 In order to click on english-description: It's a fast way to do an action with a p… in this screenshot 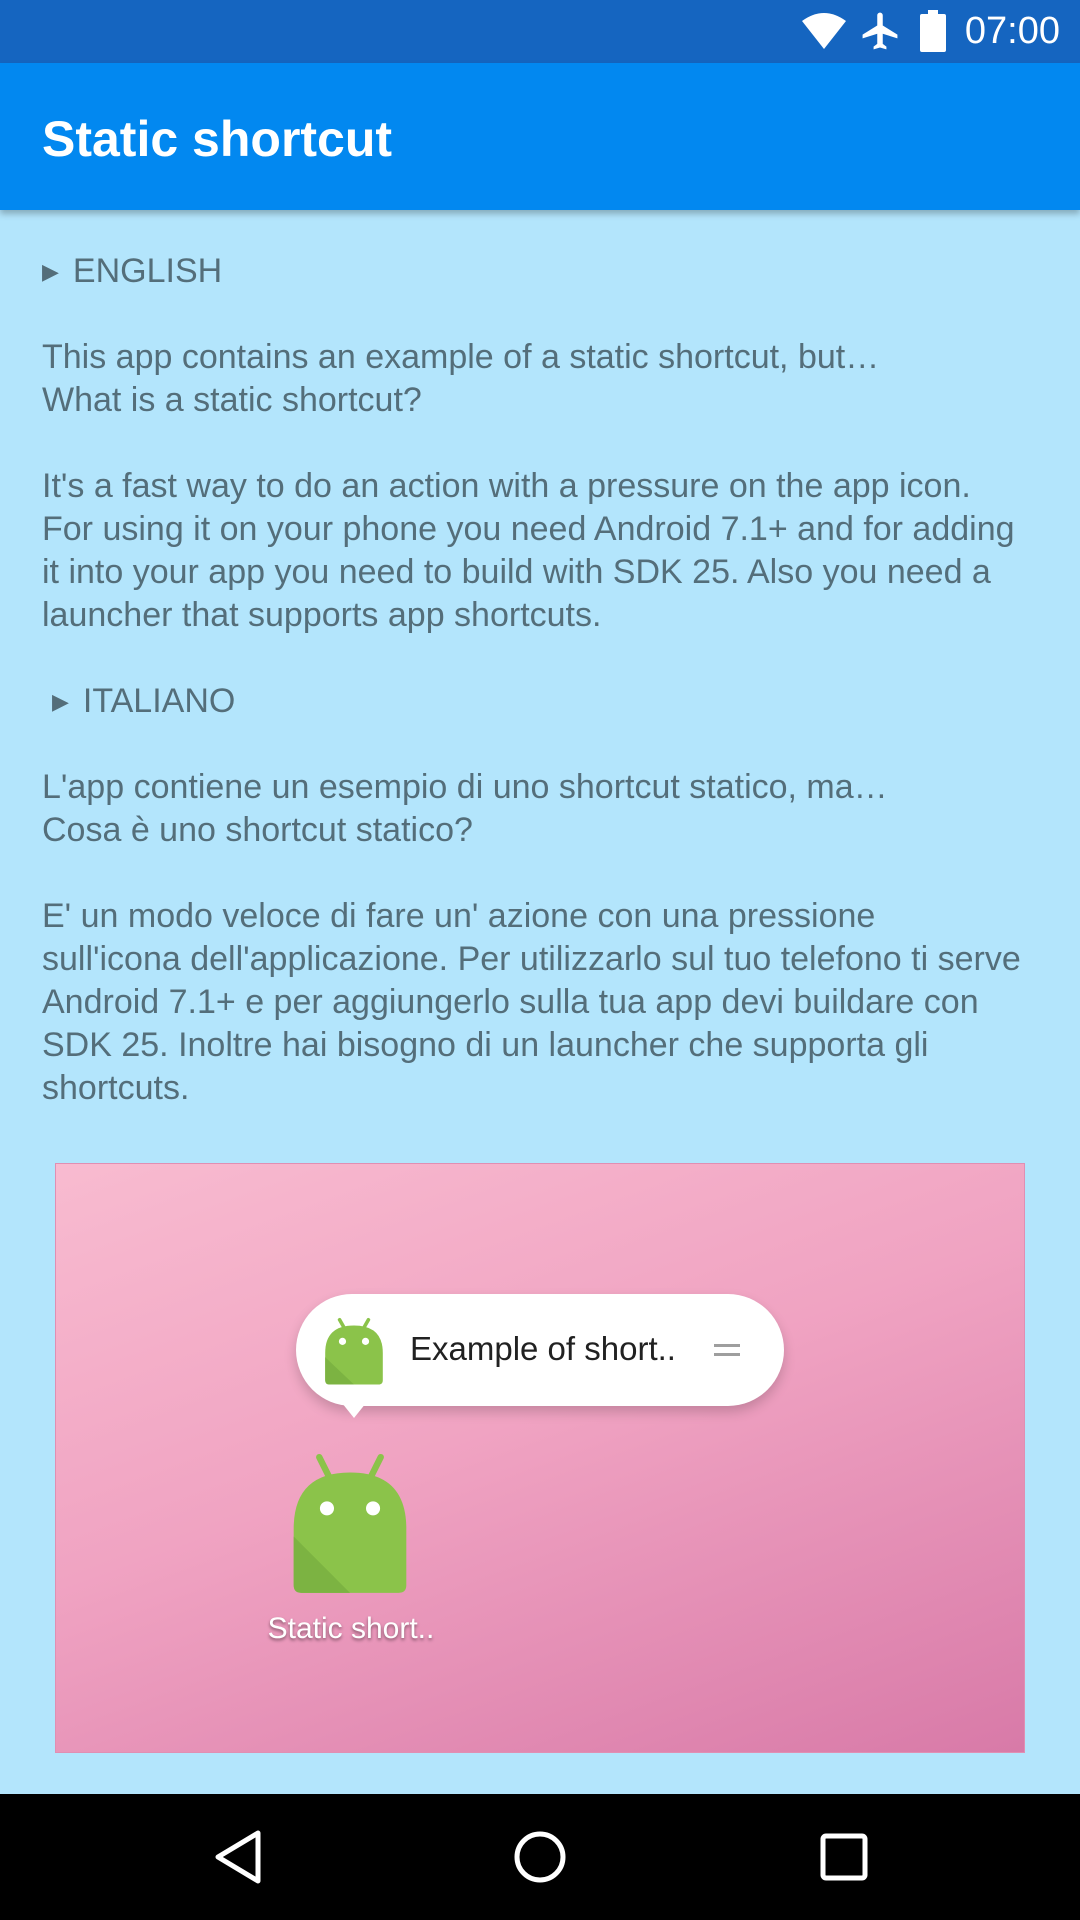, I will do `click(528, 550)`.